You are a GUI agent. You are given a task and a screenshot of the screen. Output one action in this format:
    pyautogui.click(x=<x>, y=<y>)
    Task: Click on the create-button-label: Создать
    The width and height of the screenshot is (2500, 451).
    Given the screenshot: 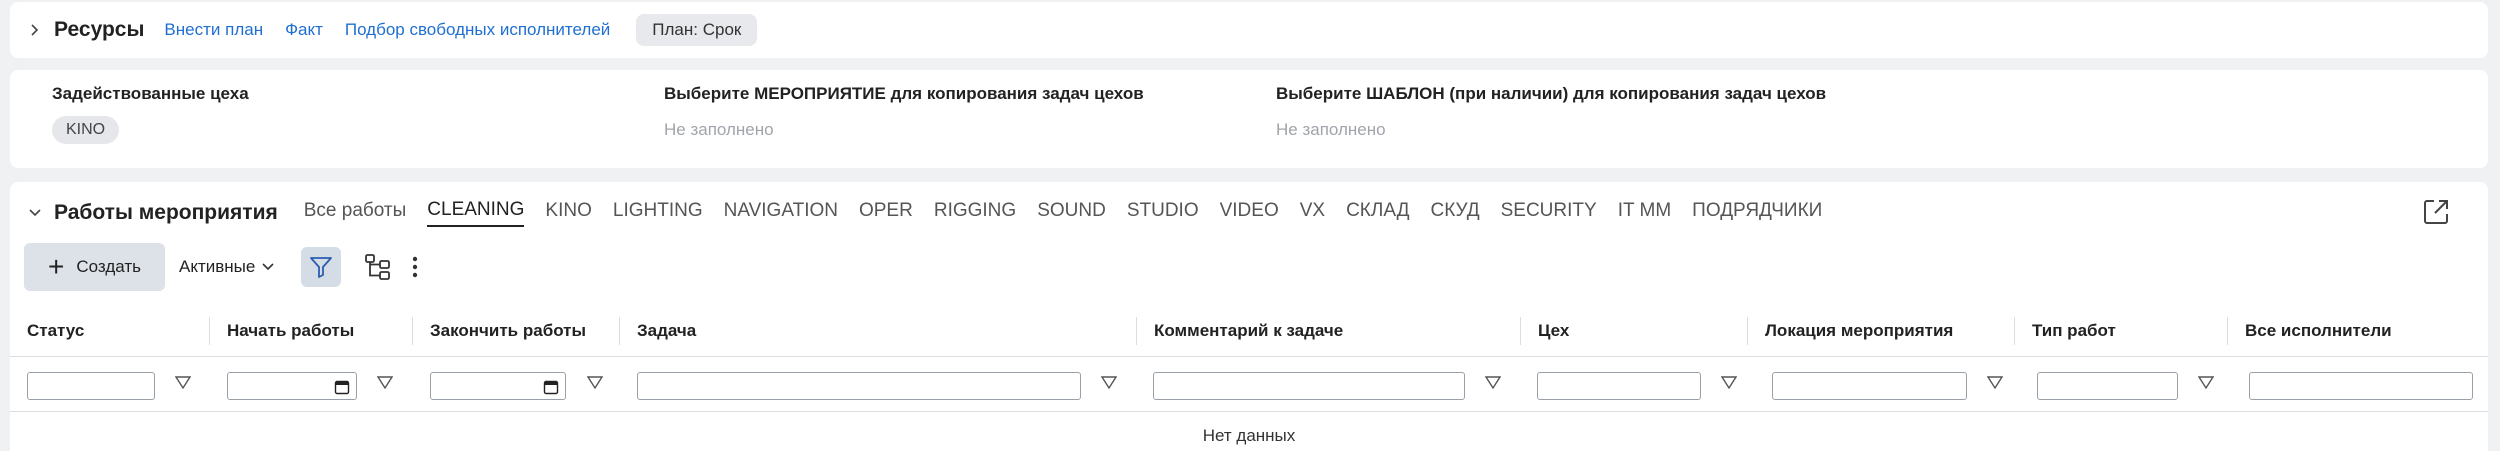 What is the action you would take?
    pyautogui.click(x=108, y=266)
    